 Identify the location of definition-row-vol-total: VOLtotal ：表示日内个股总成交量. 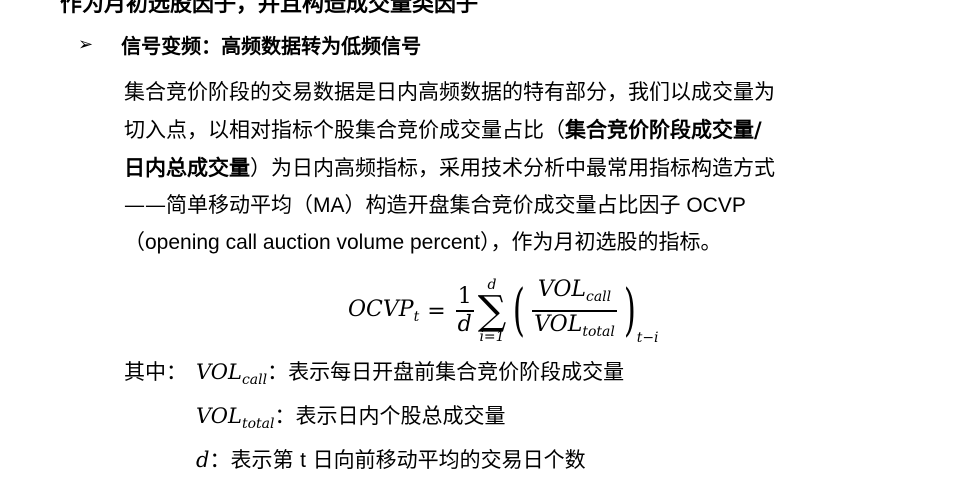
(374, 420).